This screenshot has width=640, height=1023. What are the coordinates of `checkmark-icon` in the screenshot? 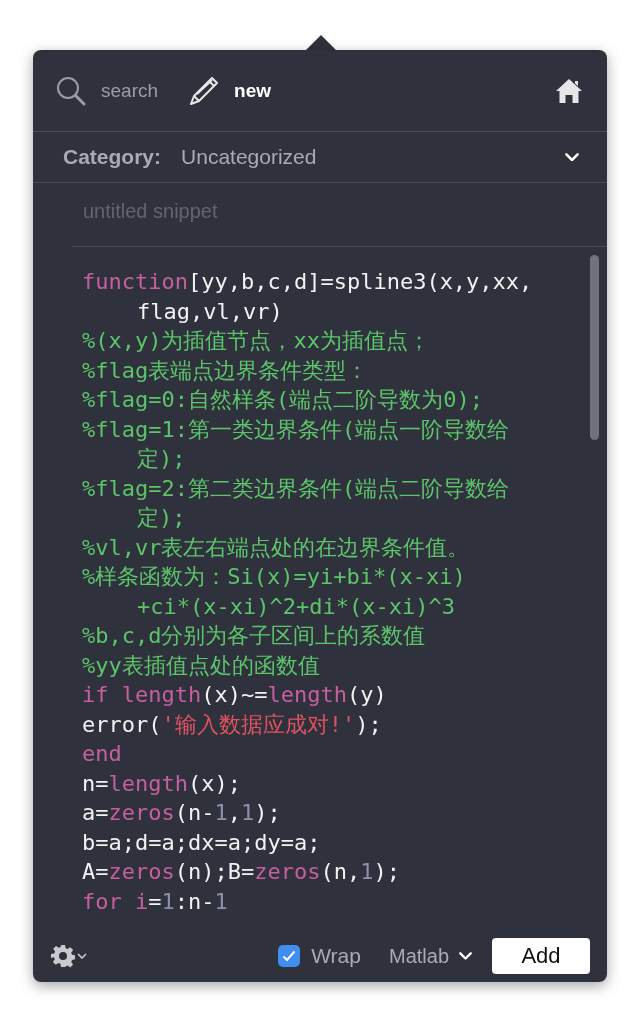 It's located at (289, 956).